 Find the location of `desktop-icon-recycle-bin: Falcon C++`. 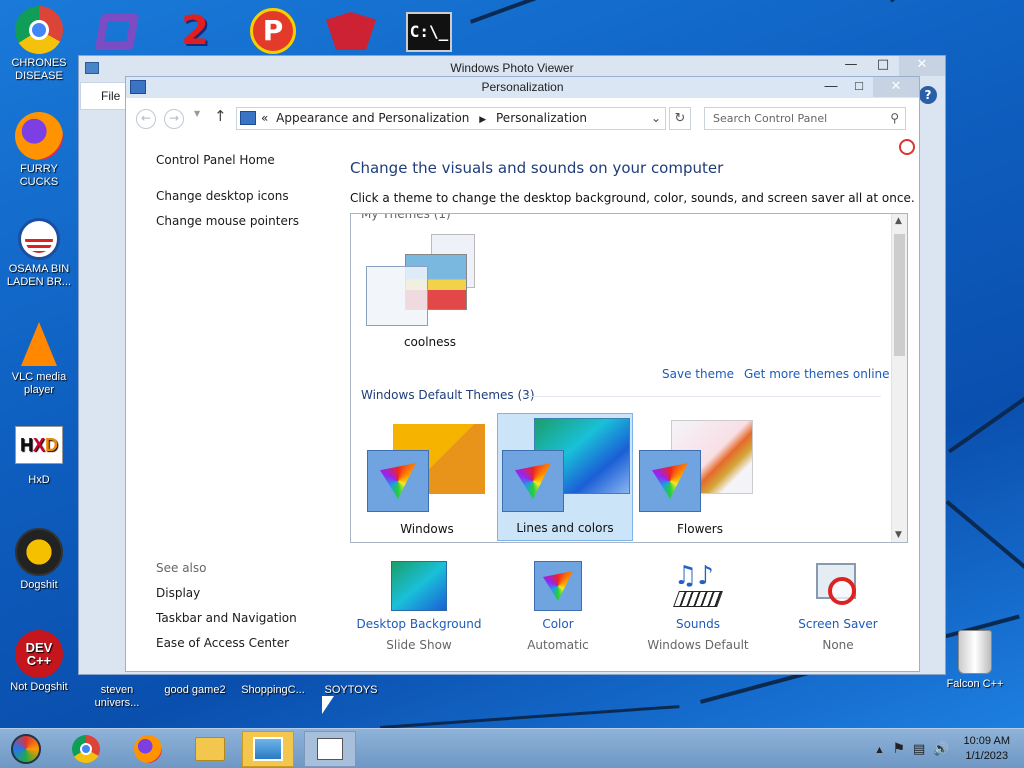

desktop-icon-recycle-bin: Falcon C++ is located at coordinates (975, 660).